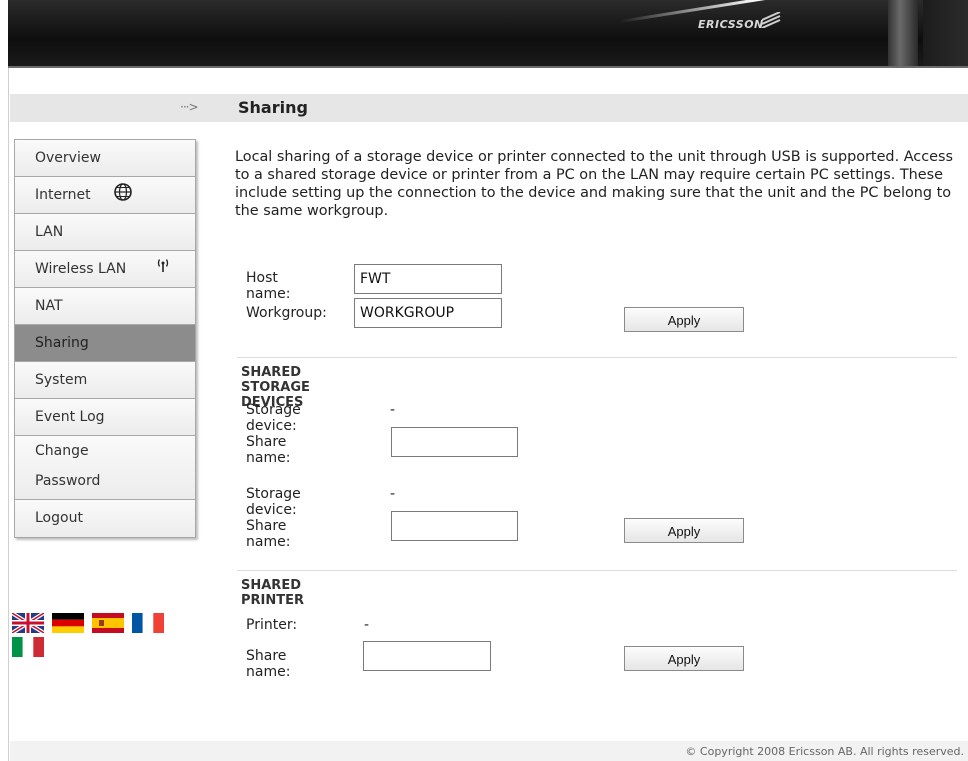  Describe the element at coordinates (903, 33) in the screenshot. I see `header-panel` at that location.